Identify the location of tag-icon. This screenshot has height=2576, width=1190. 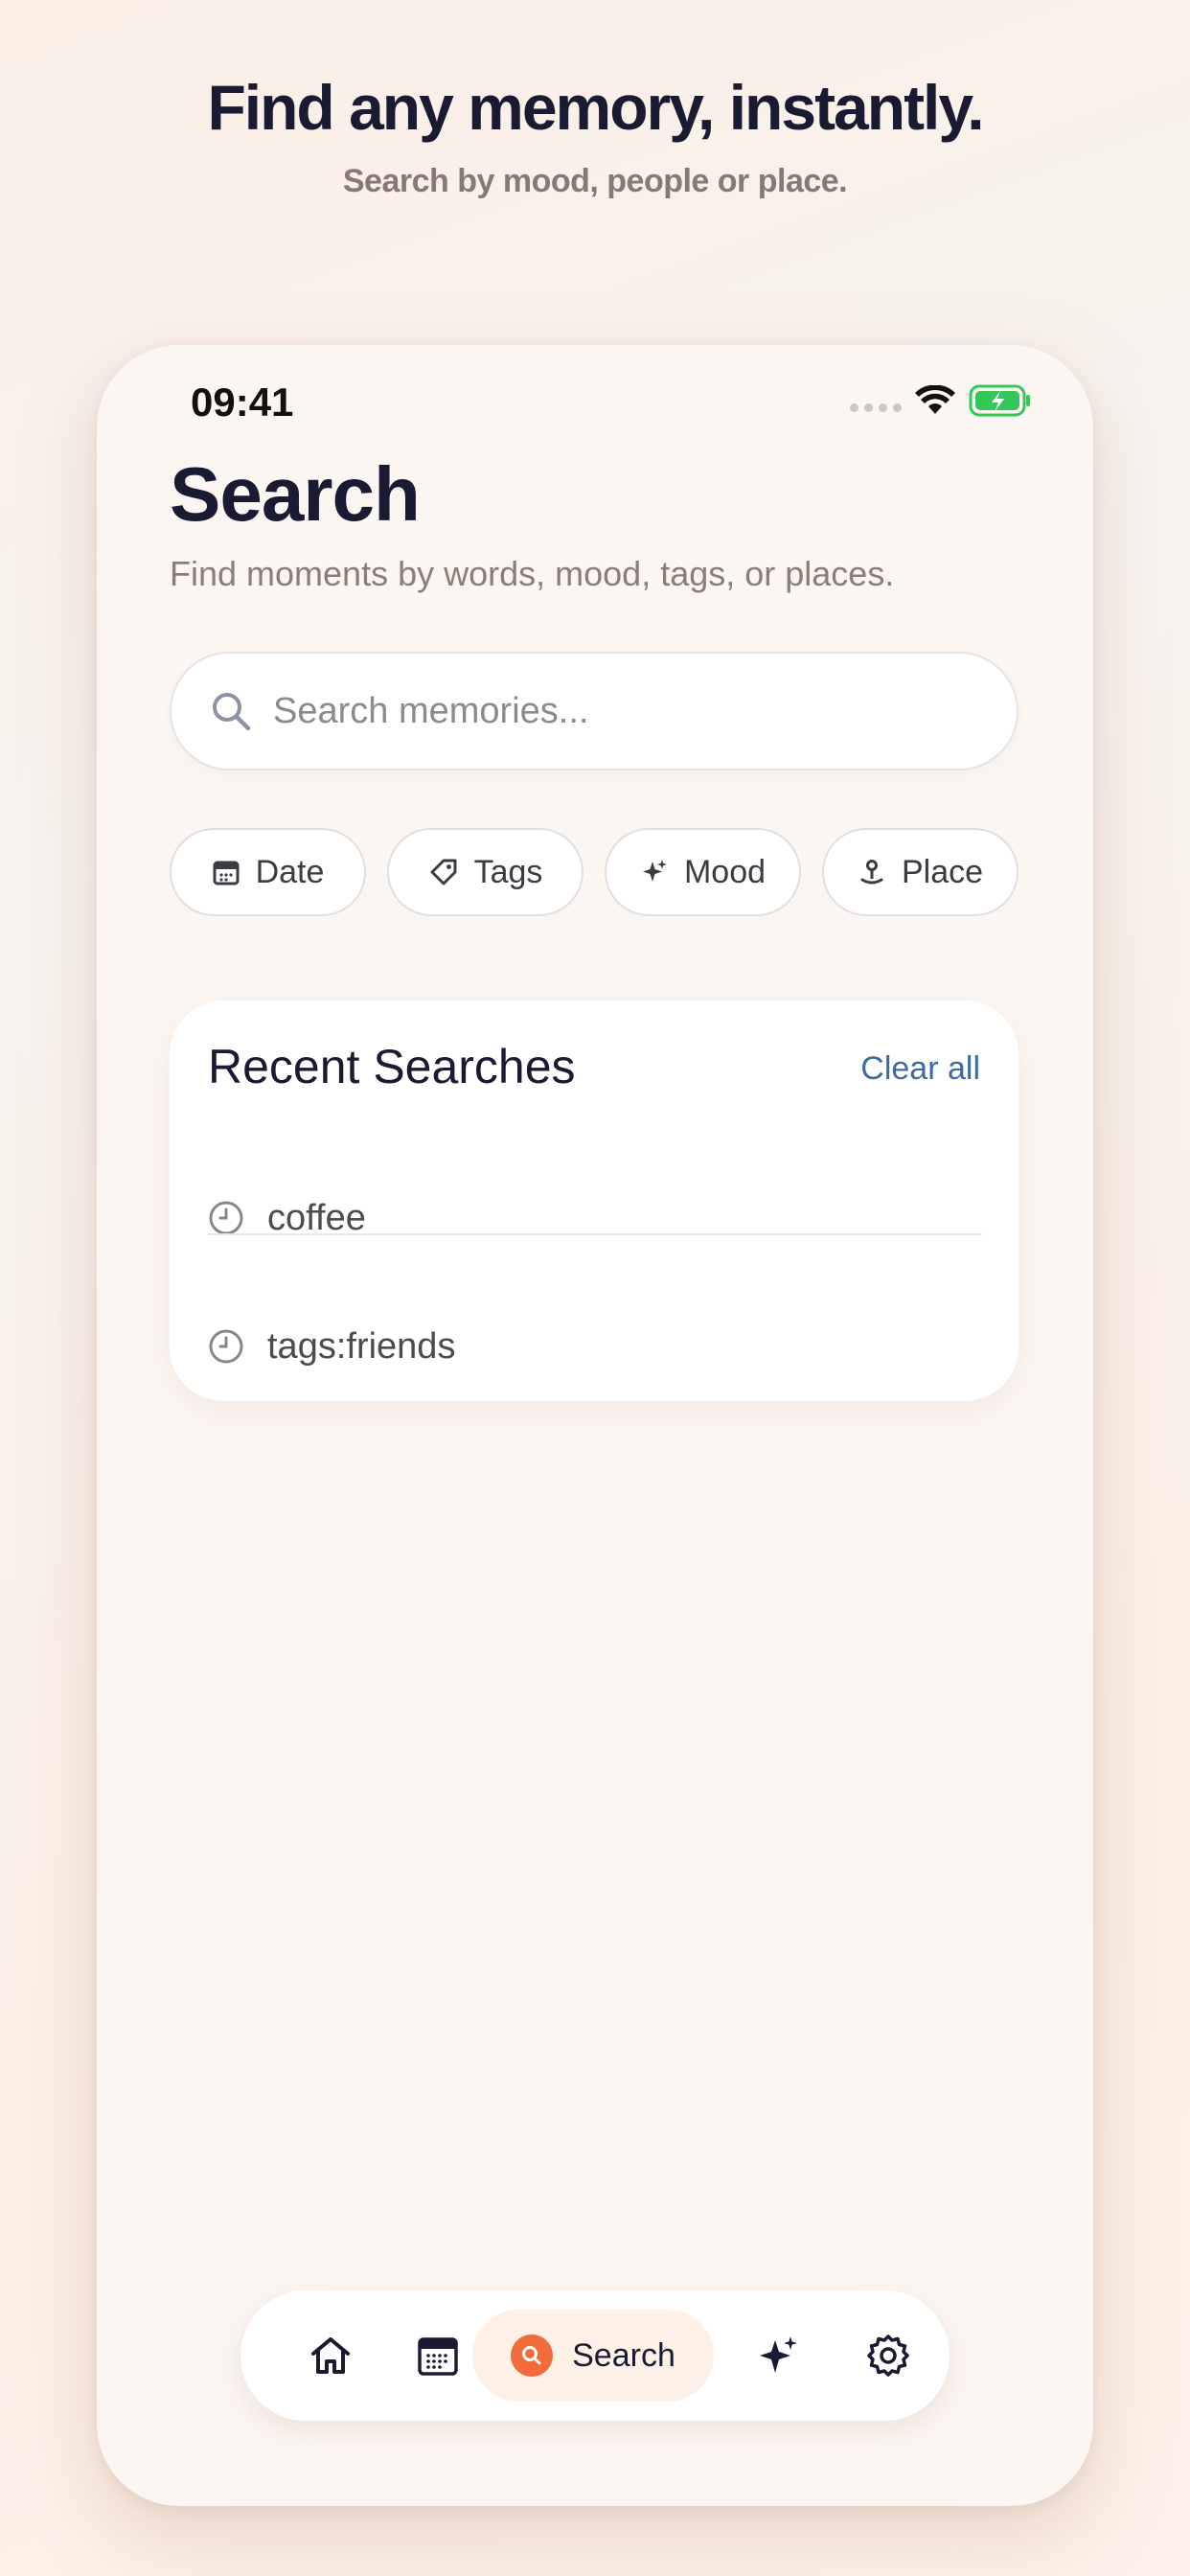
(444, 872).